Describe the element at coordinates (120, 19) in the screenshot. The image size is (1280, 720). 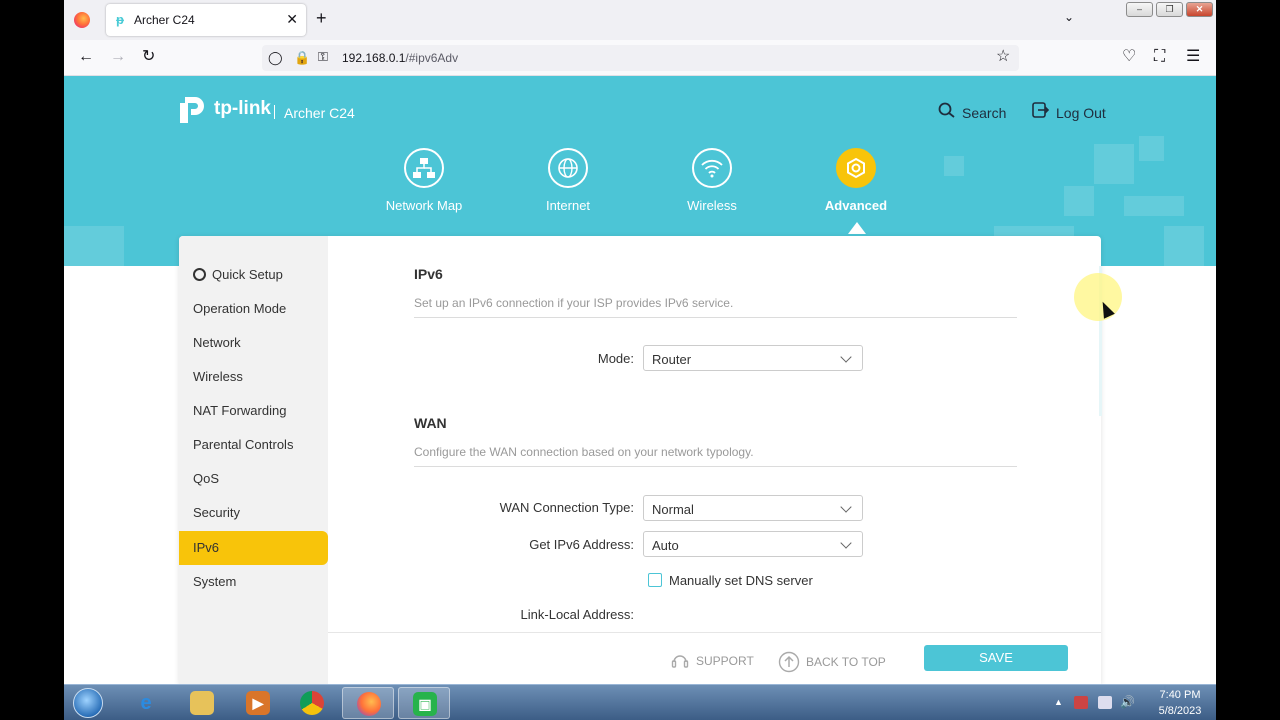
I see `tplink-favicon-icon: ᵽ` at that location.